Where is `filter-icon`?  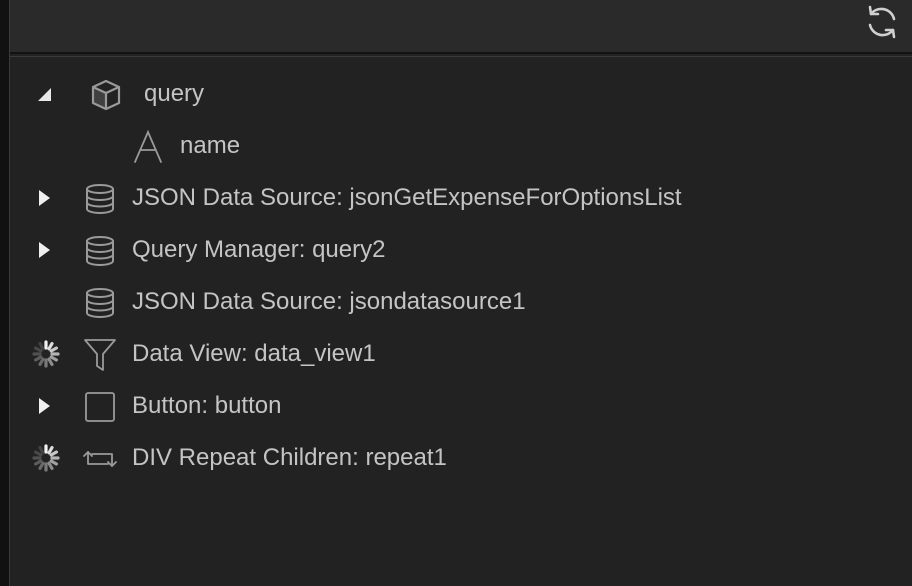
filter-icon is located at coordinates (100, 355).